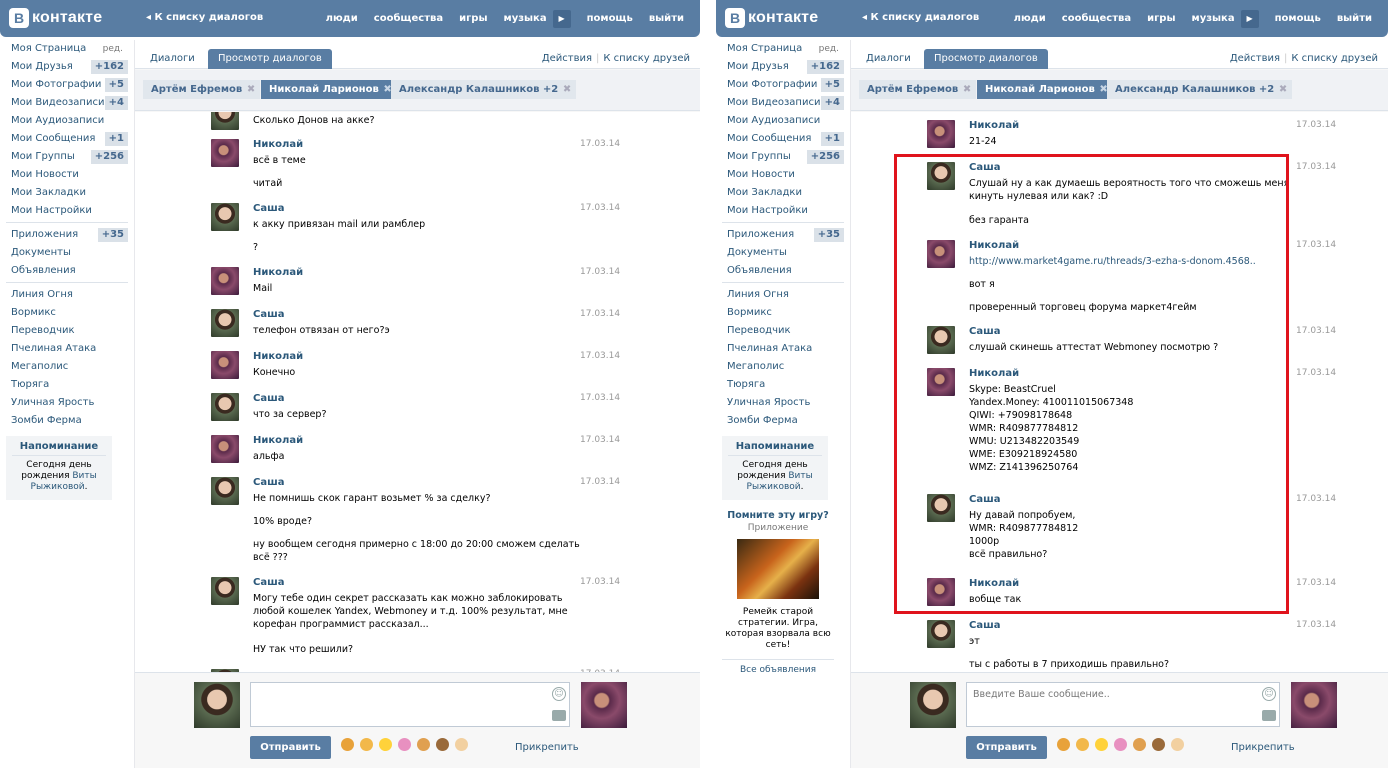 The height and width of the screenshot is (768, 1388). I want to click on back-to-dialogs-link: ◂ К списку диалогов, so click(204, 17).